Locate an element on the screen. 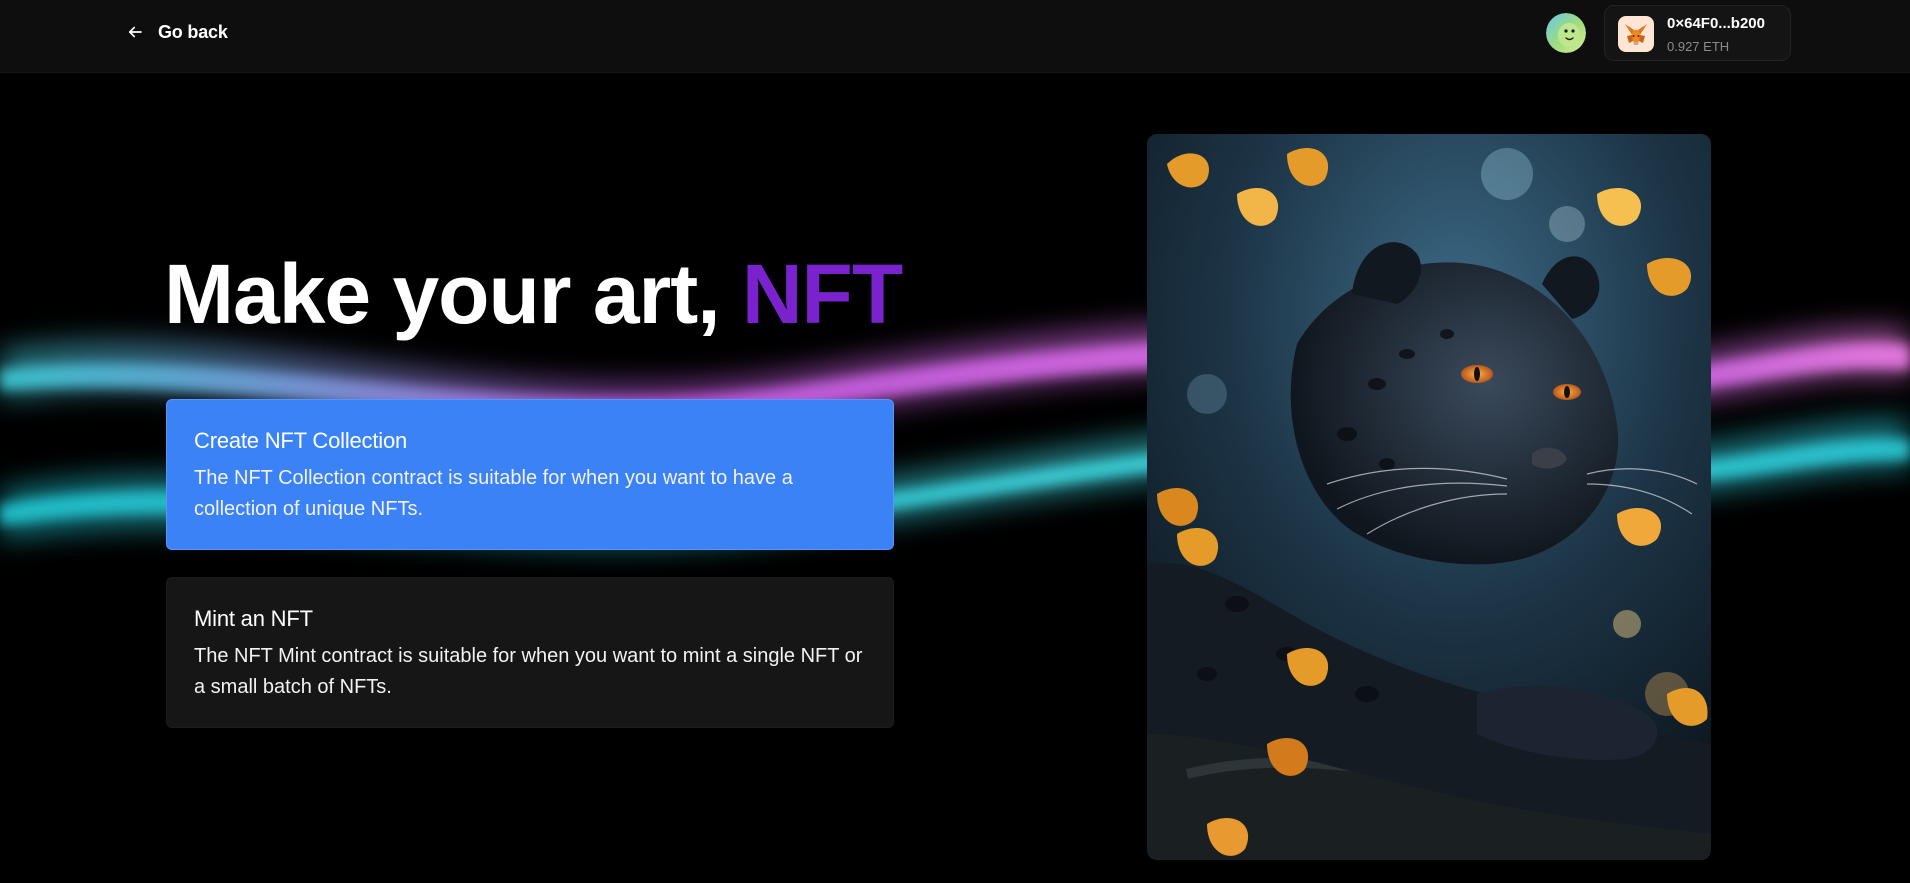 The width and height of the screenshot is (1910, 883). option-title: Mint an NFT is located at coordinates (253, 618).